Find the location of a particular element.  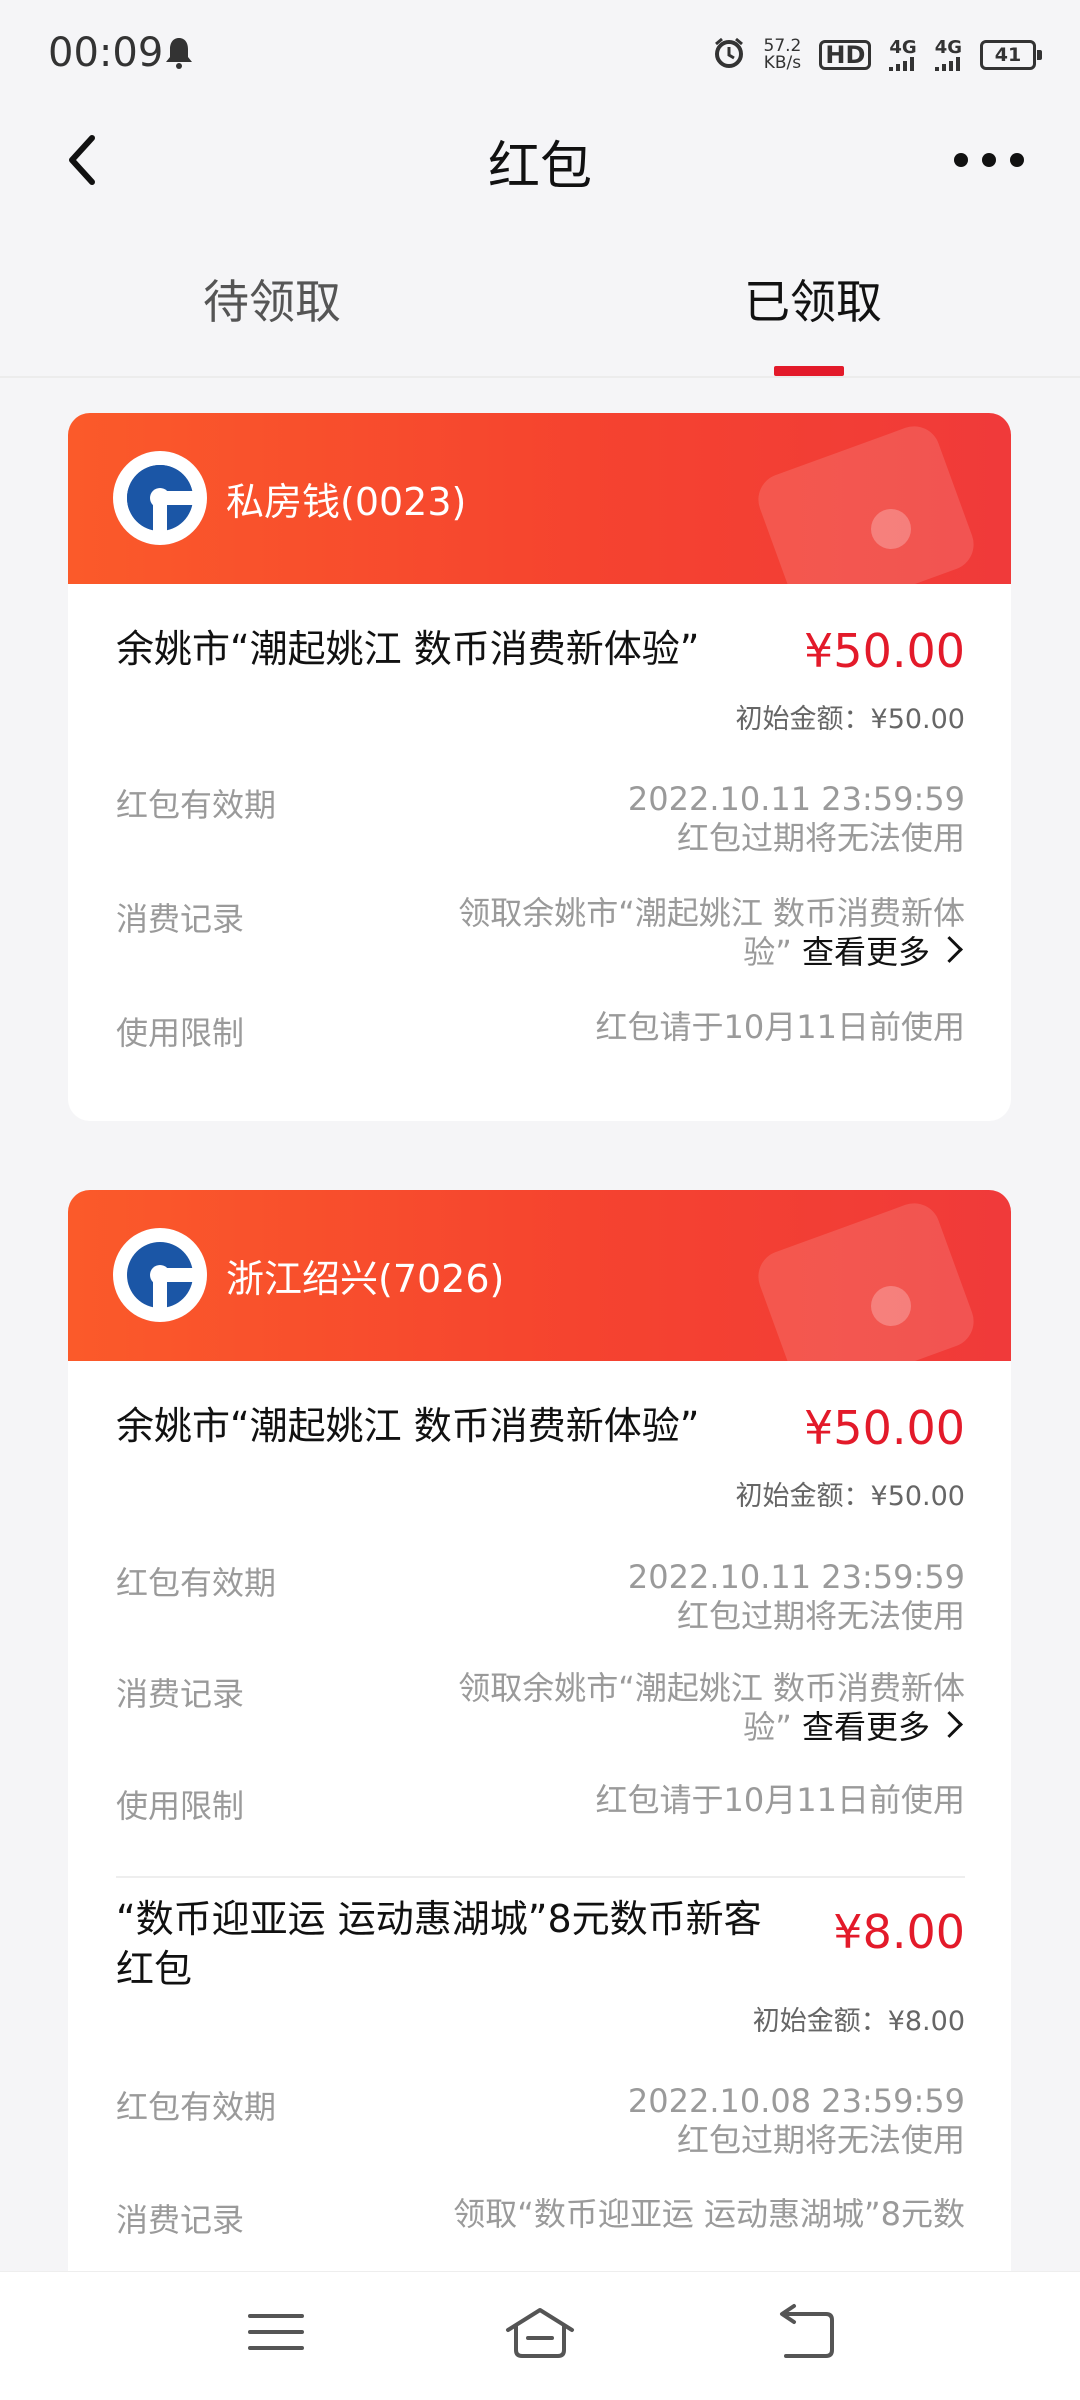

sim1-type: 4G is located at coordinates (903, 47).